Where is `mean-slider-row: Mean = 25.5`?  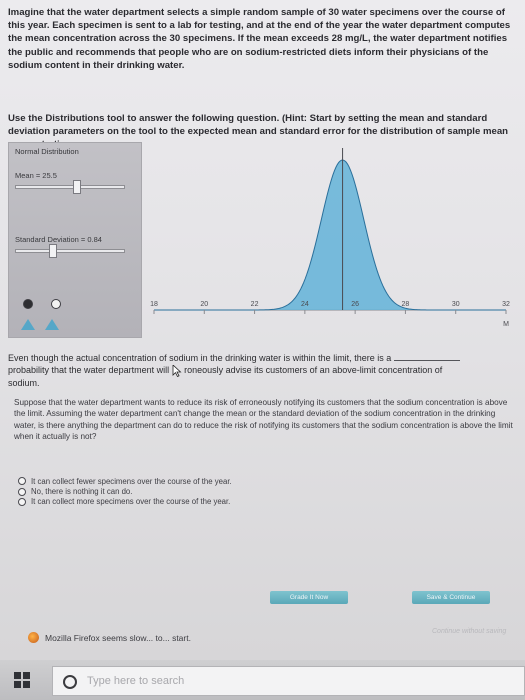
mean-slider-row: Mean = 25.5 is located at coordinates (75, 182).